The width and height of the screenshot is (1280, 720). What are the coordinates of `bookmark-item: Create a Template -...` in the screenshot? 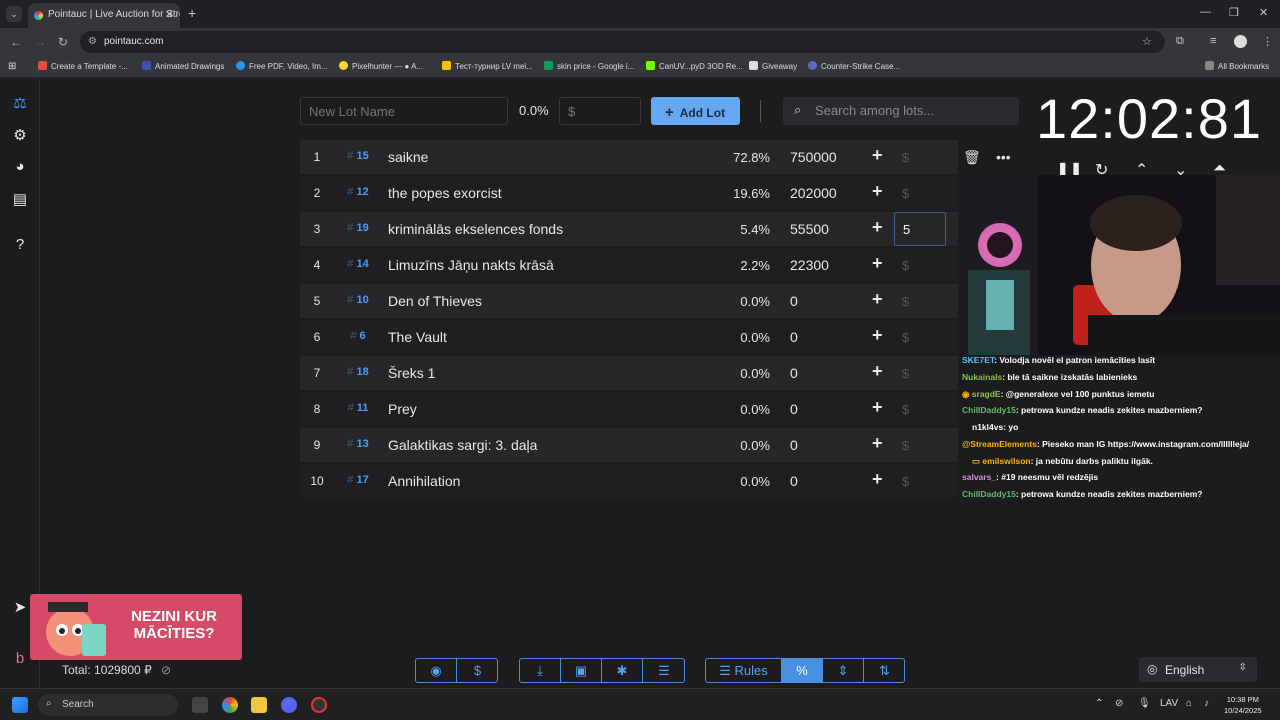 It's located at (83, 66).